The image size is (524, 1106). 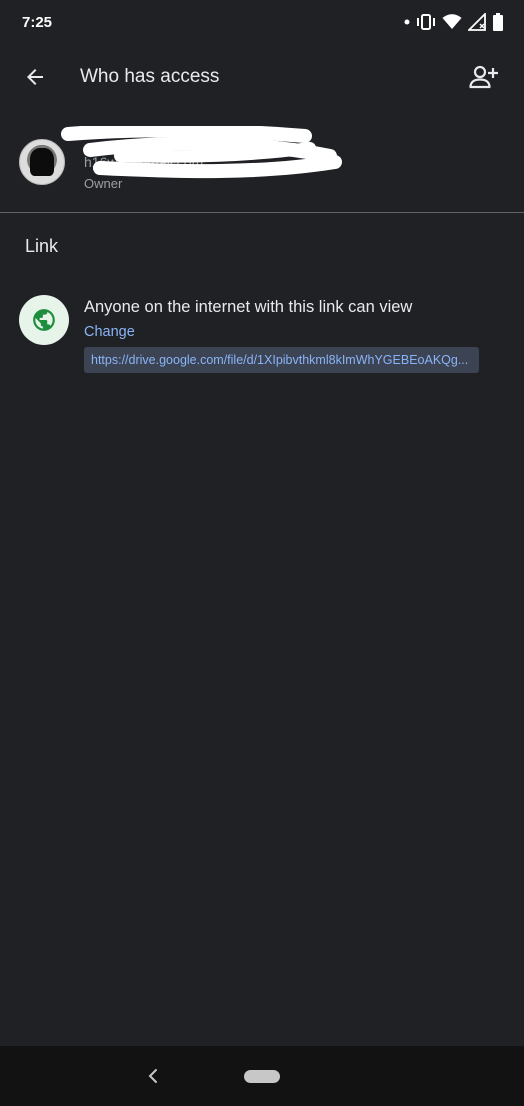 What do you see at coordinates (426, 22) in the screenshot?
I see `vibrate-icon` at bounding box center [426, 22].